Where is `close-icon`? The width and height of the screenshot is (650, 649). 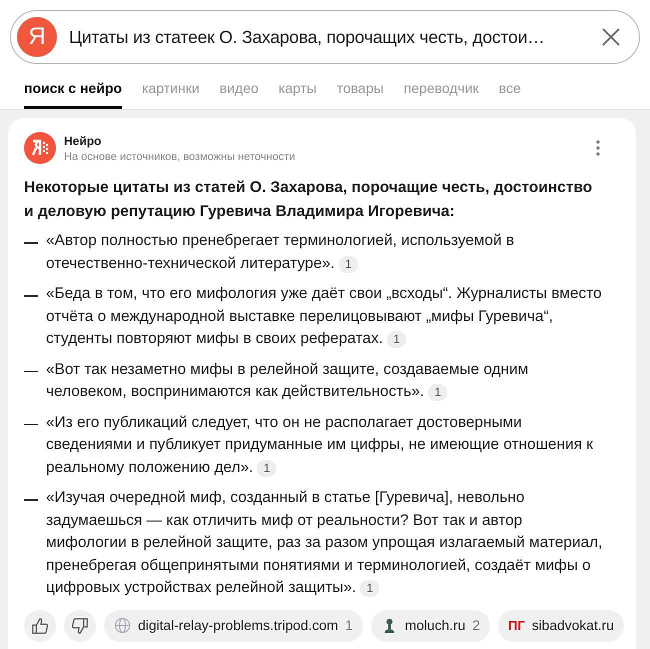
close-icon is located at coordinates (611, 37).